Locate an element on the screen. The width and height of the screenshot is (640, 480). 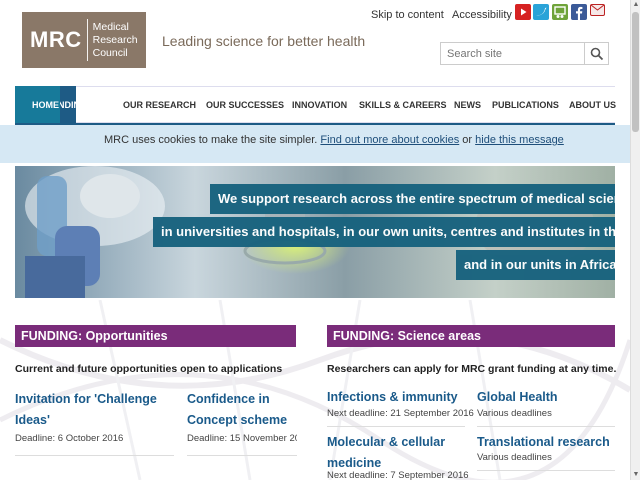
area-deadline: Next deadline: 21 September 2016 is located at coordinates (400, 413).